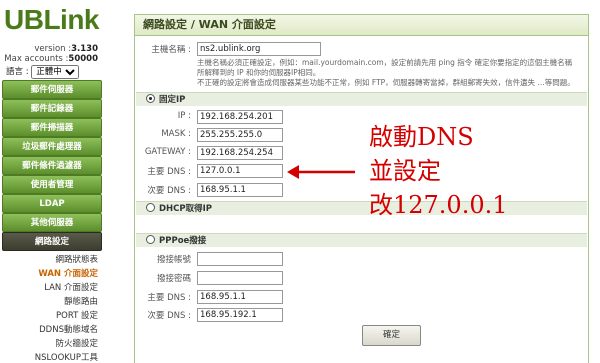 The width and height of the screenshot is (600, 363). Describe the element at coordinates (240, 135) in the screenshot. I see `mask-input: 255.255.255.0` at that location.